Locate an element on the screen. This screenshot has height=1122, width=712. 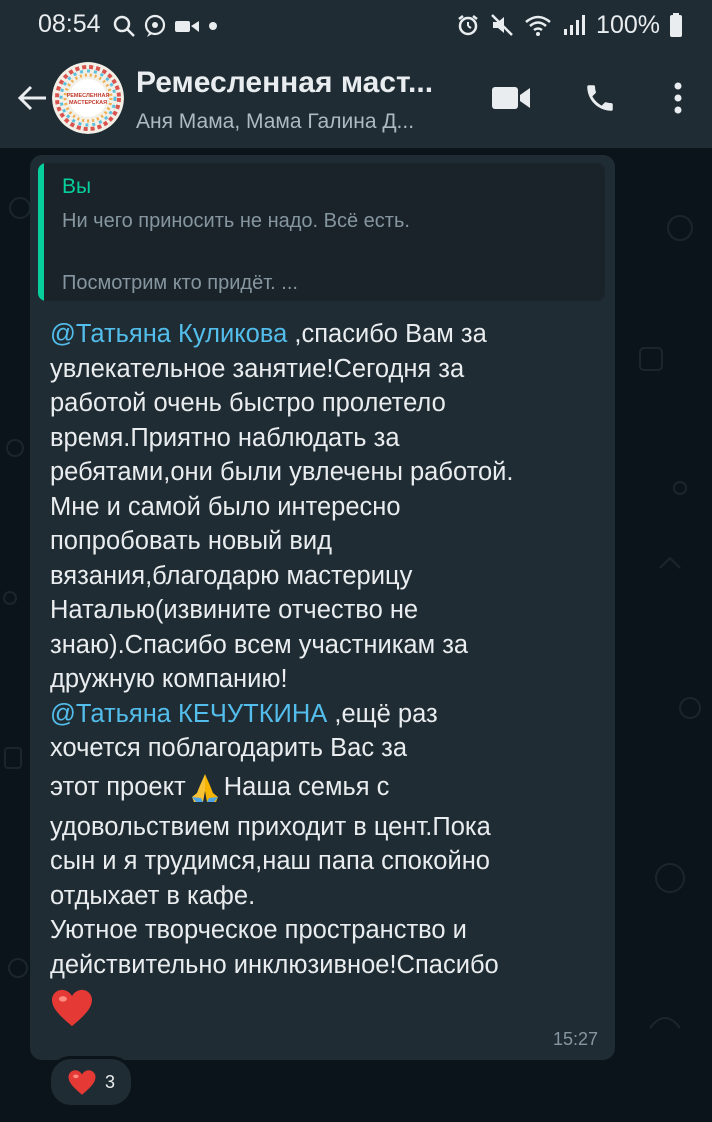
reaction-count: 3 is located at coordinates (109, 1081).